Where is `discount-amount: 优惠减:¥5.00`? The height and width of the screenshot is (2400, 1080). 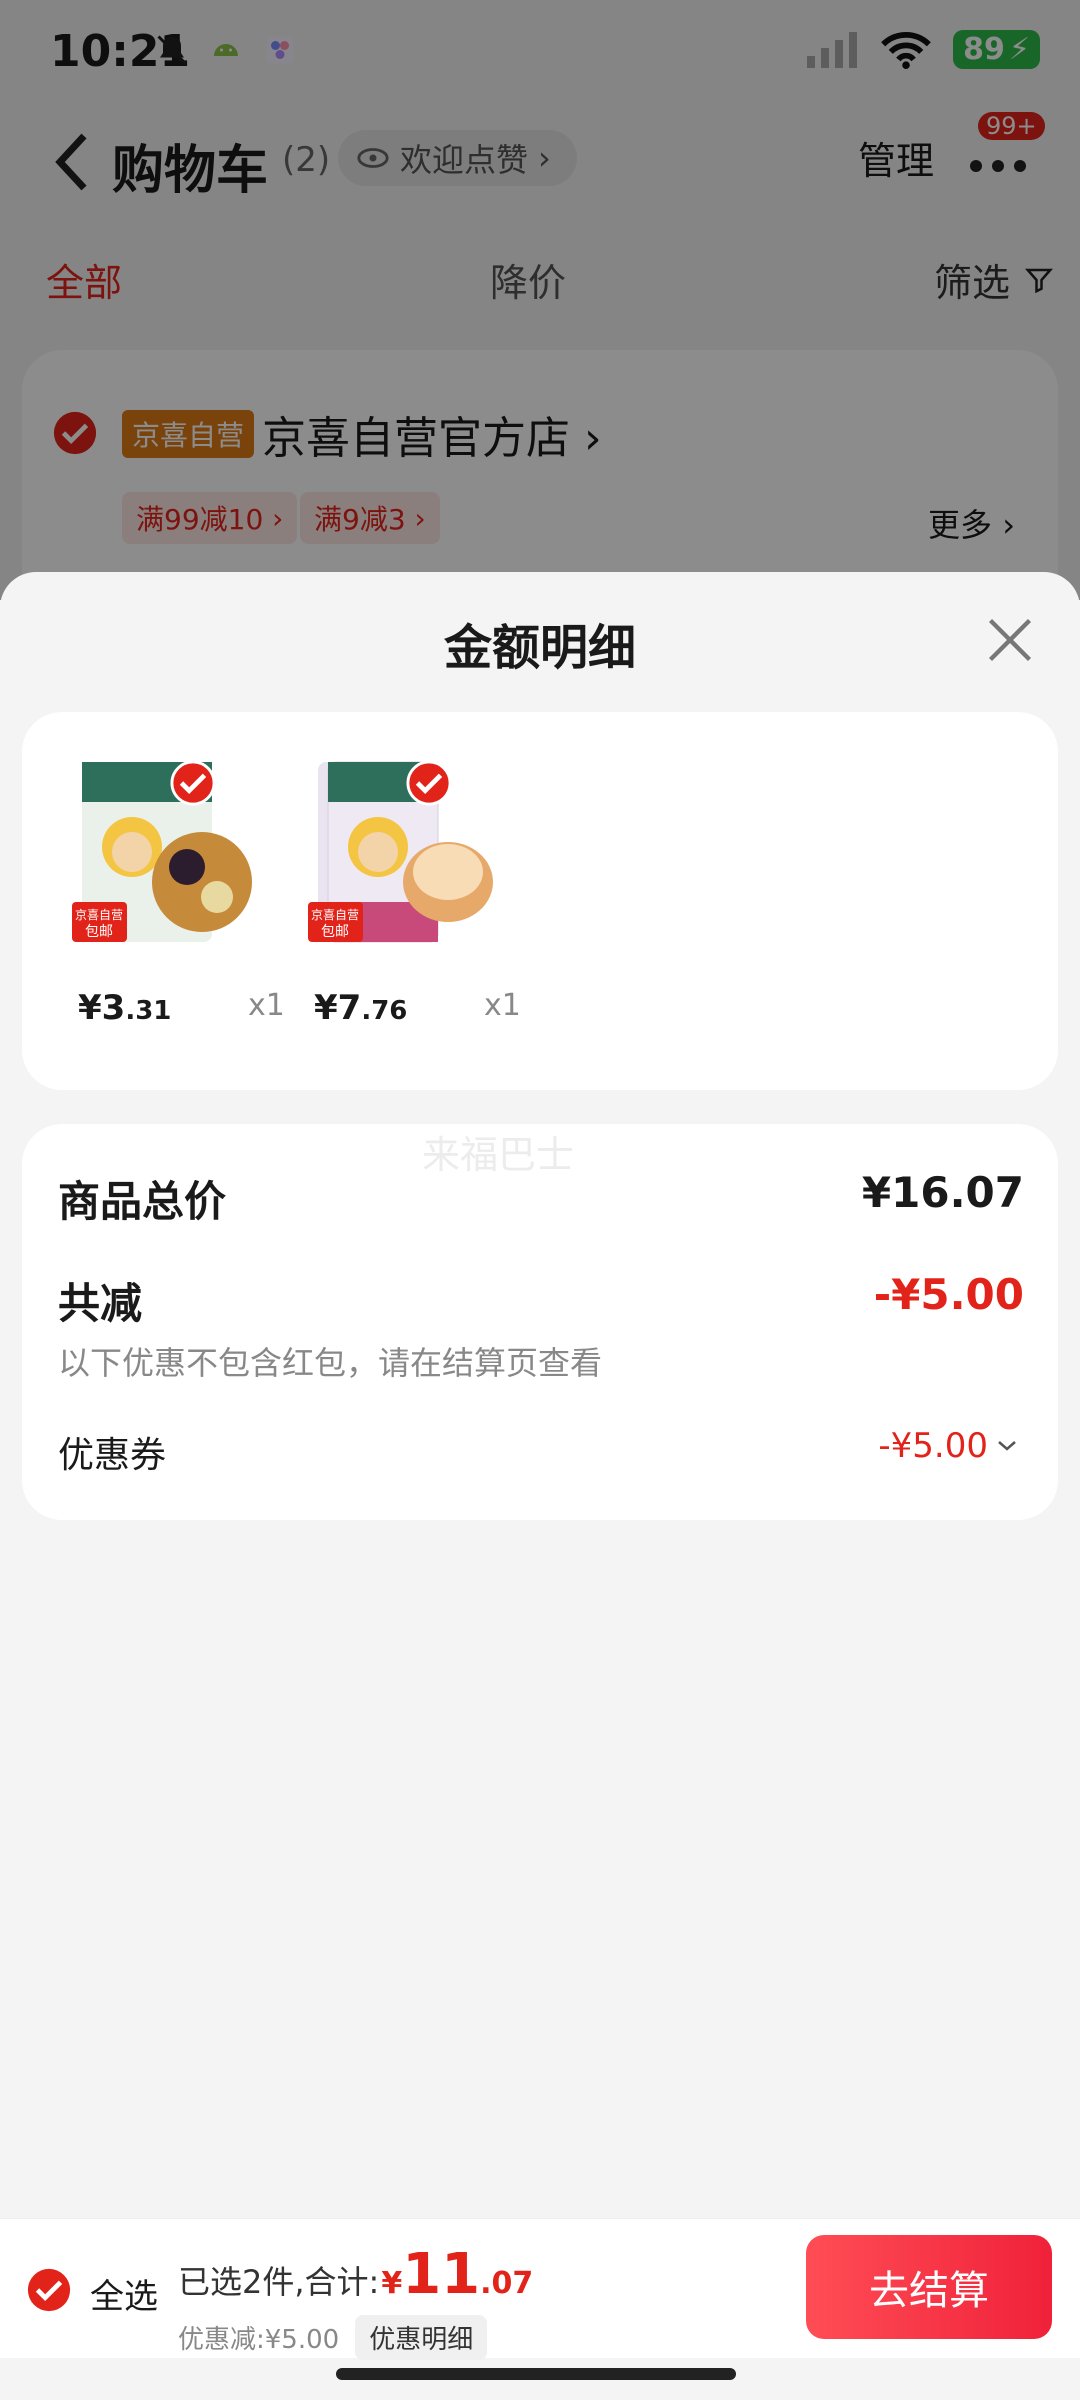 discount-amount: 优惠减:¥5.00 is located at coordinates (259, 2340).